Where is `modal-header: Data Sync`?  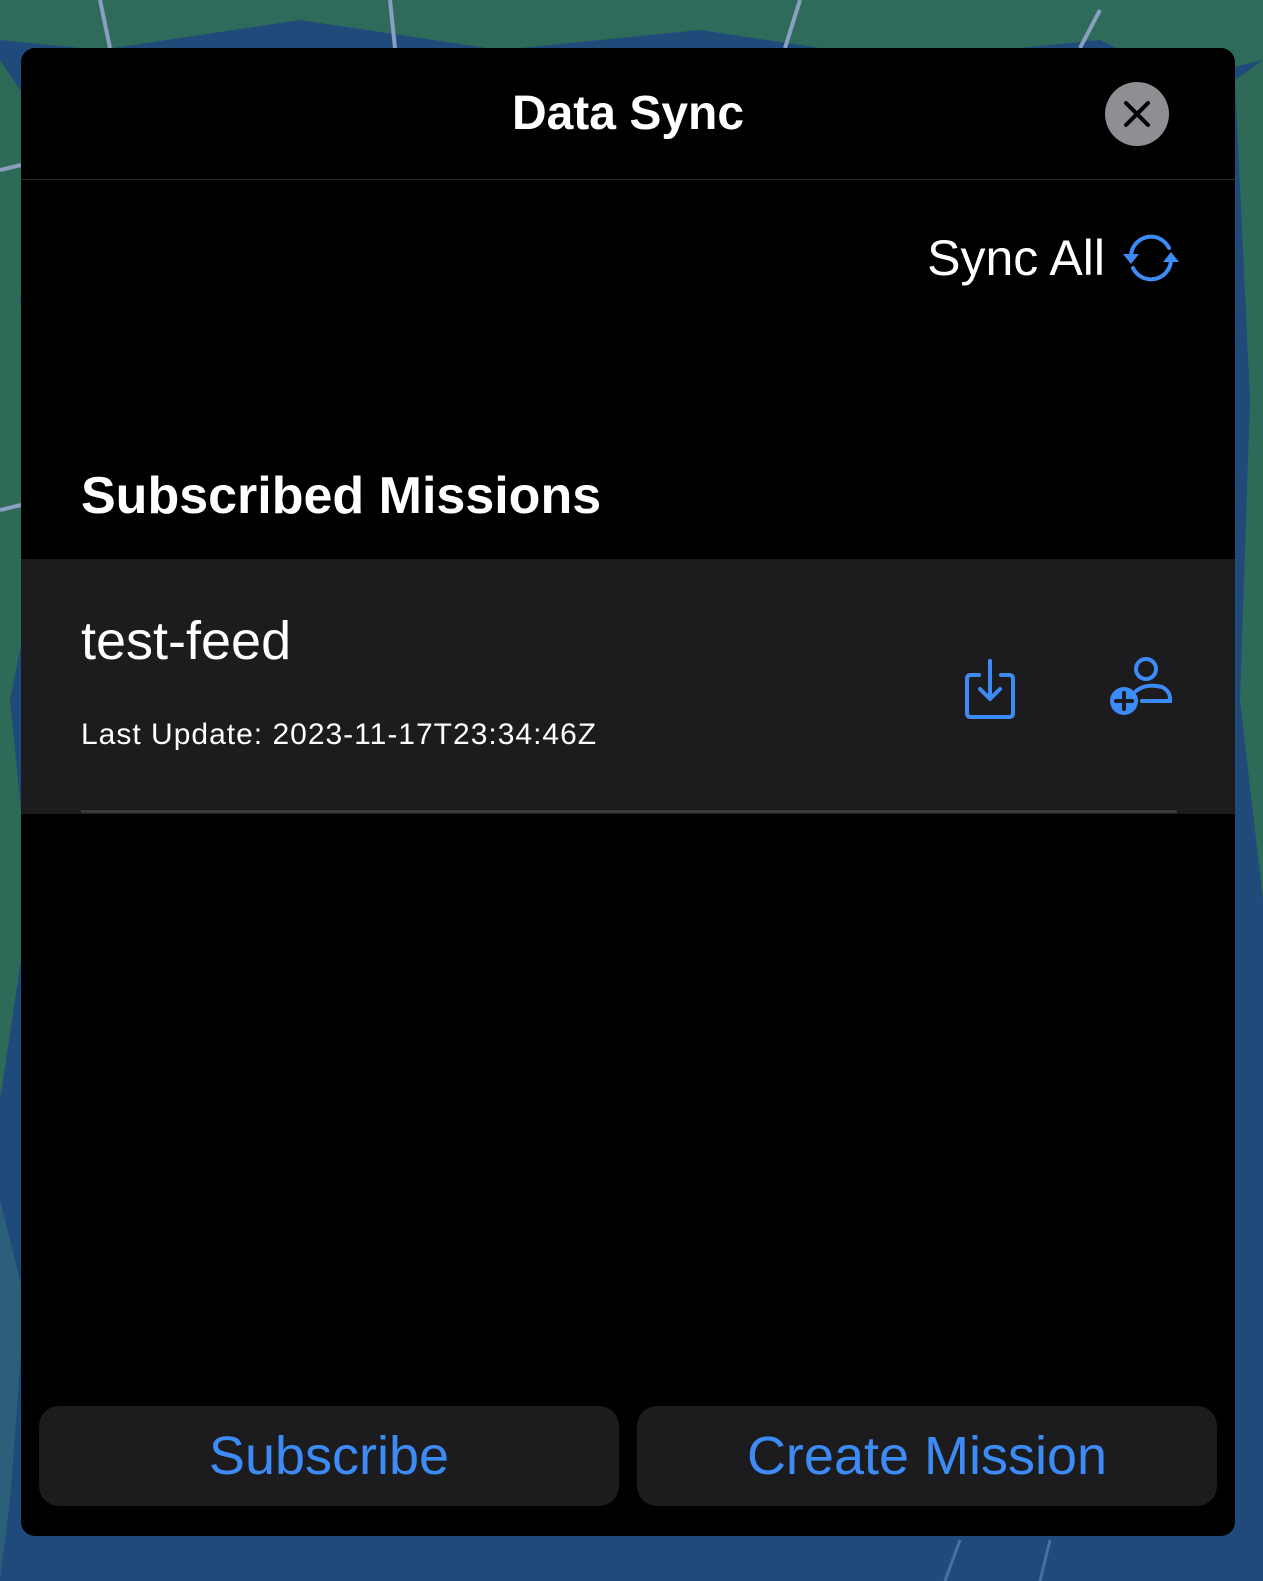 modal-header: Data Sync is located at coordinates (628, 114).